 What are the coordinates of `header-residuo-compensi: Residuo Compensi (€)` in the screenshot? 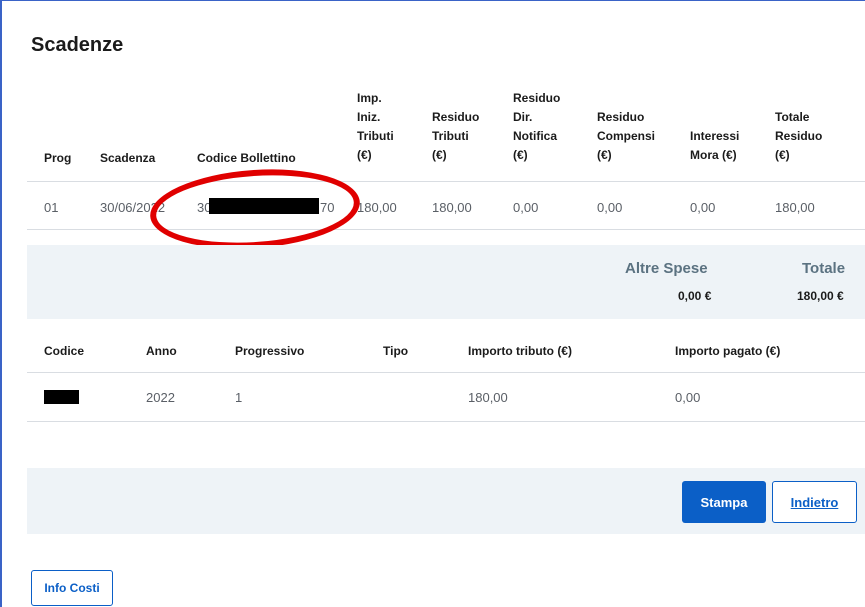 It's located at (626, 136).